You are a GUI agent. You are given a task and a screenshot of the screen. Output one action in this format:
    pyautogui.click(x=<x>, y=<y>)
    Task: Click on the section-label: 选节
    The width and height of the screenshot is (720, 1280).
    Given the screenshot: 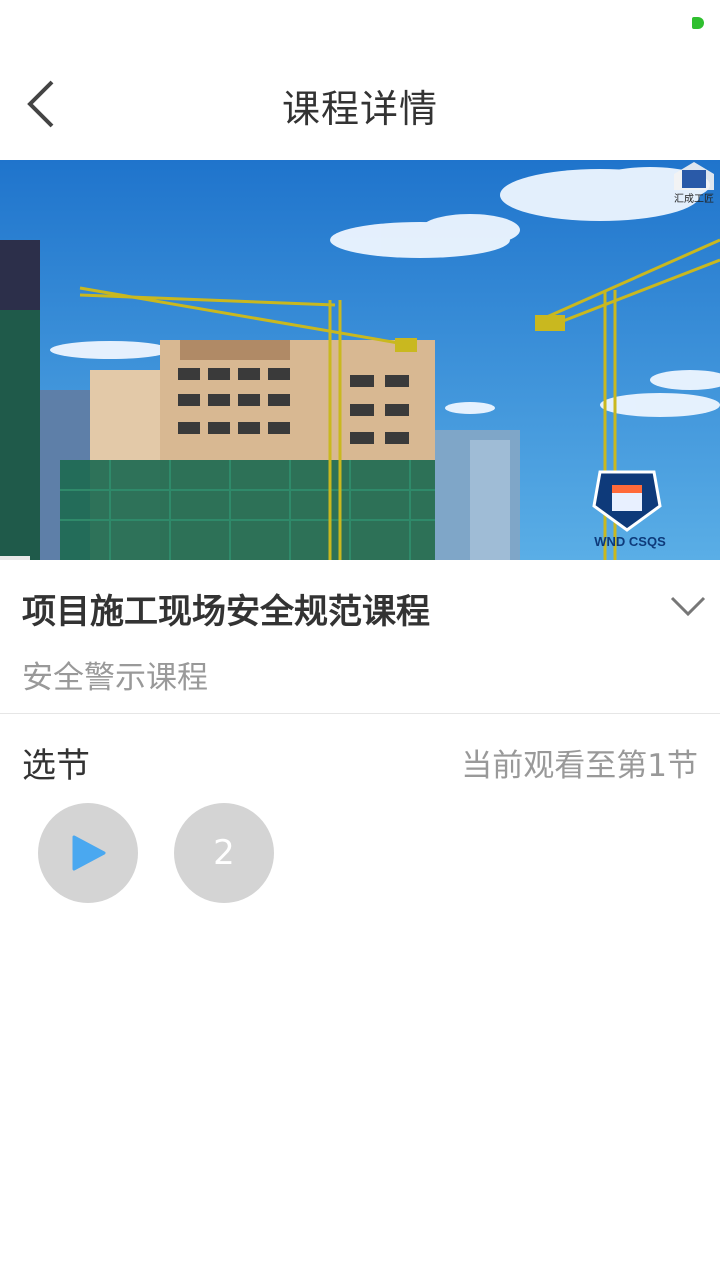 What is the action you would take?
    pyautogui.click(x=56, y=766)
    